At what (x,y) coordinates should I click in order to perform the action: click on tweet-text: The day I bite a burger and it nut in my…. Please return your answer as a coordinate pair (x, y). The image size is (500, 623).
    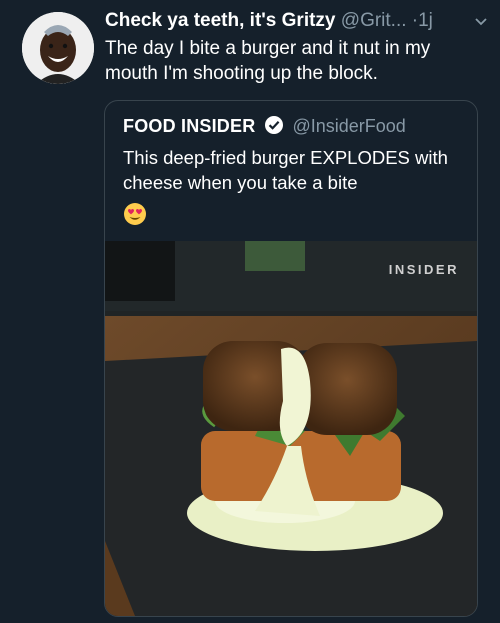
    Looking at the image, I should click on (268, 61).